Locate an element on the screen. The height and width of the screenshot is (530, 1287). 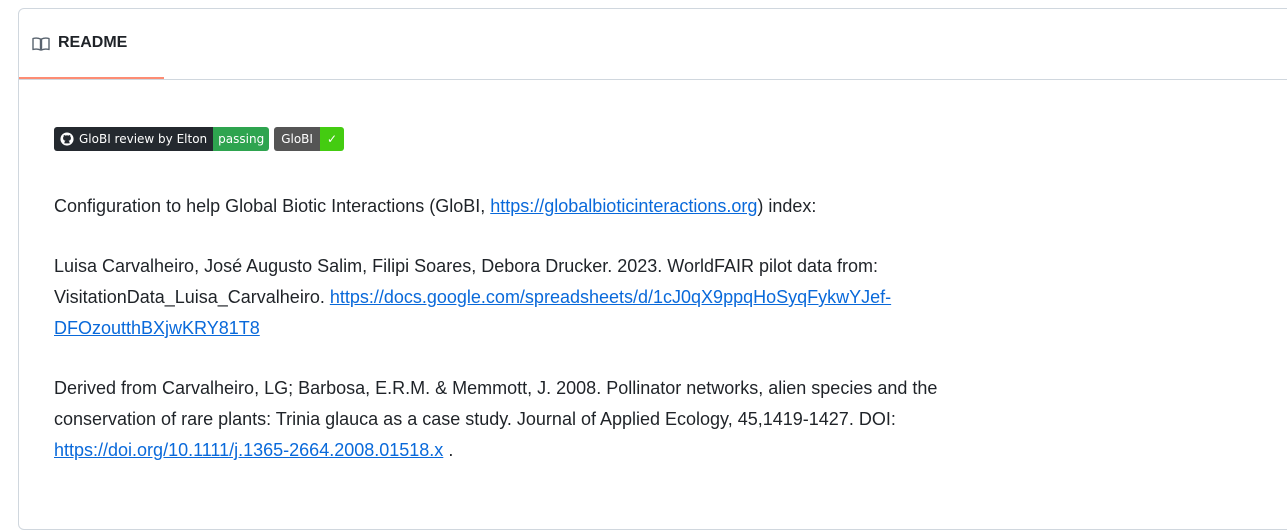
badge-status: passing is located at coordinates (241, 139).